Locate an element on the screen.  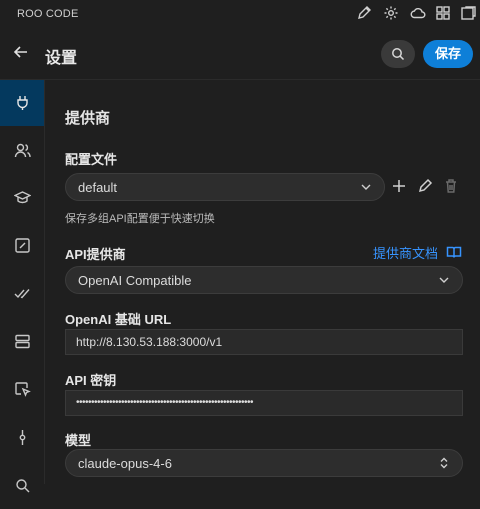
sidebar-item-checkpoints is located at coordinates (22, 438).